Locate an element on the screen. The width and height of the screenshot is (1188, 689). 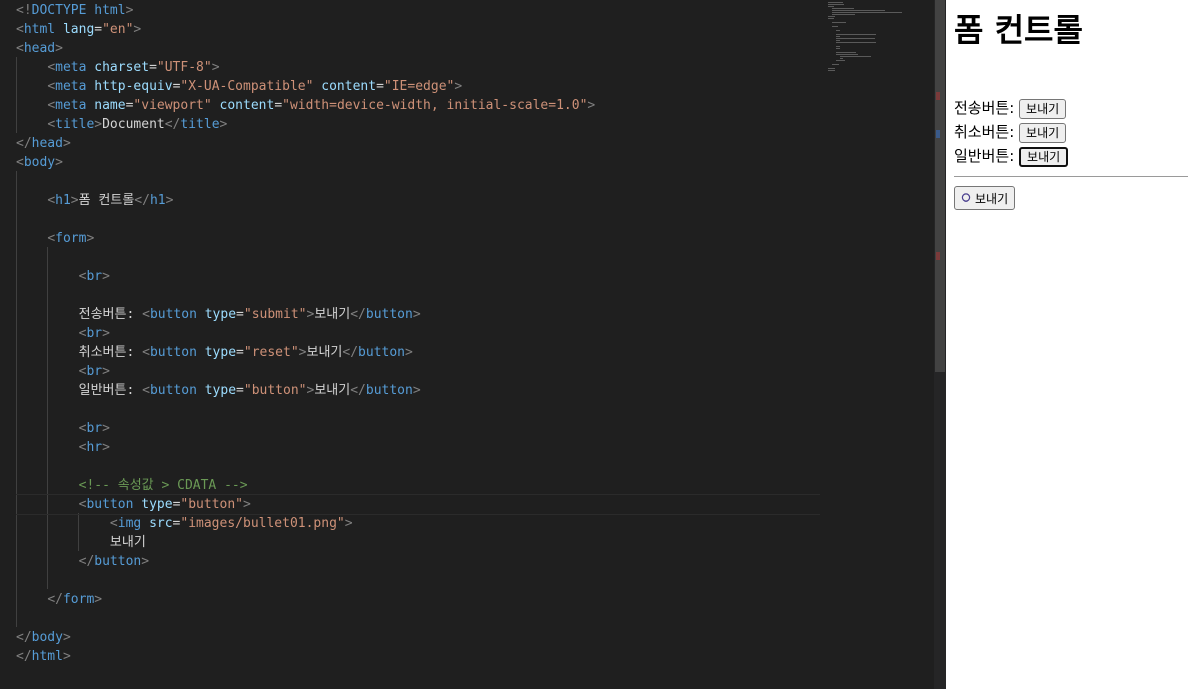
minimap is located at coordinates (875, 40).